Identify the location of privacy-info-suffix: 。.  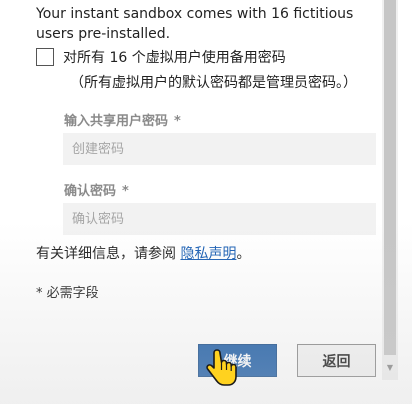
(243, 254).